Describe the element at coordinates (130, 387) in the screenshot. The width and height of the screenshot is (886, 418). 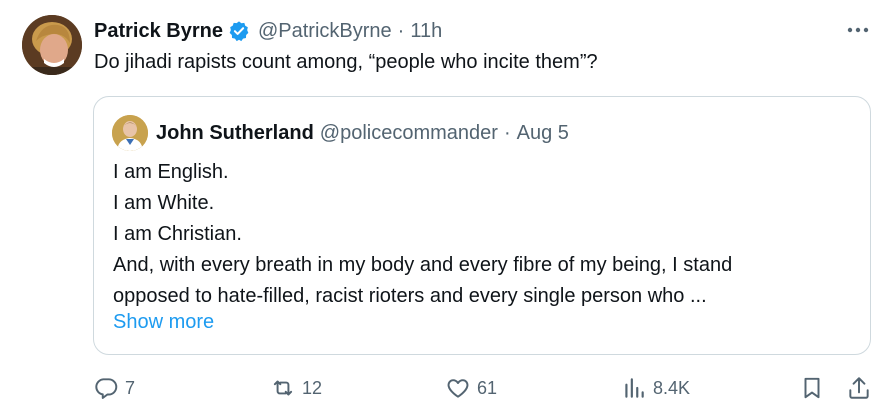
I see `reply-count: 7` at that location.